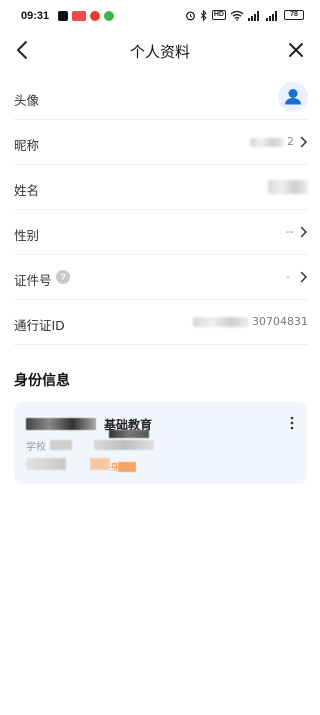  I want to click on nav-bar: 个人资料, so click(160, 50).